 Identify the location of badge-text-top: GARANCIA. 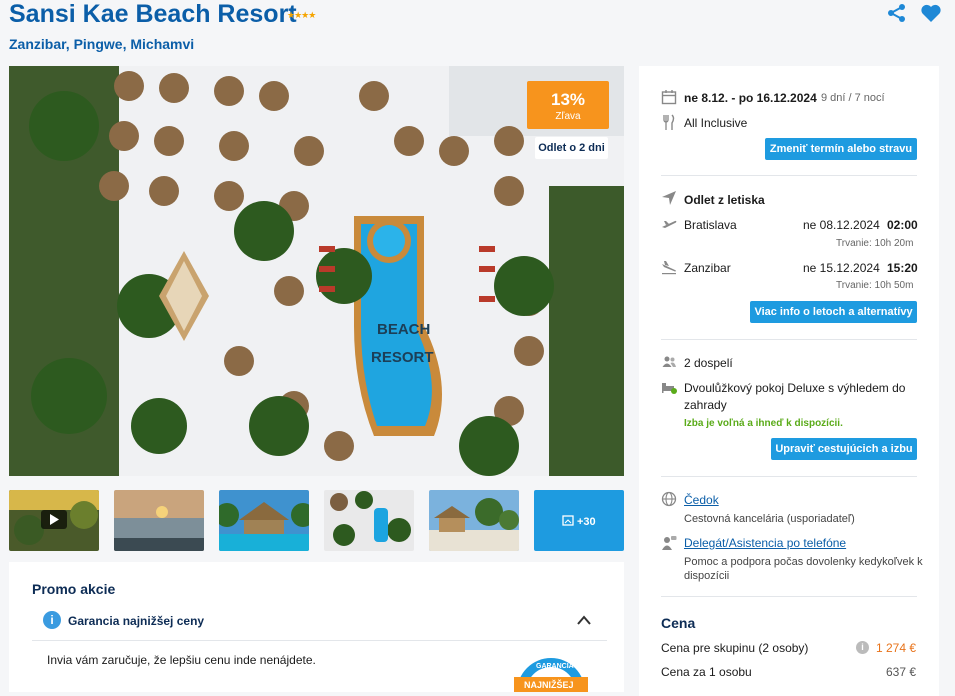
(555, 666).